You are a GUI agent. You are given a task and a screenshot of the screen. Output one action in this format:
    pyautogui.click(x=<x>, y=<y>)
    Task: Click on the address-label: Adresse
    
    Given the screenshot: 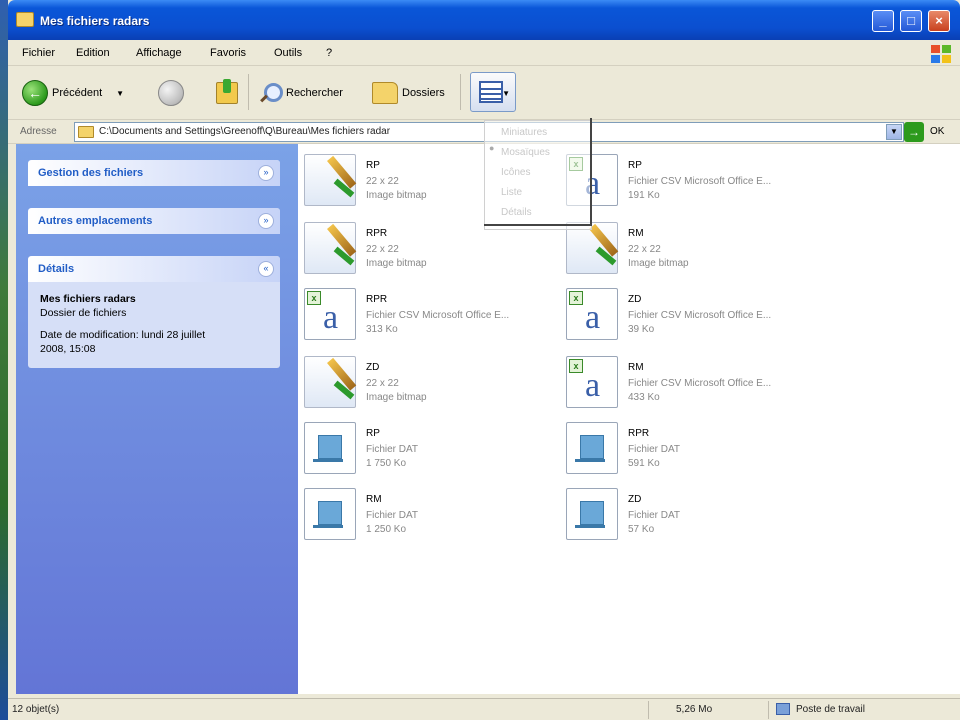 What is the action you would take?
    pyautogui.click(x=38, y=131)
    